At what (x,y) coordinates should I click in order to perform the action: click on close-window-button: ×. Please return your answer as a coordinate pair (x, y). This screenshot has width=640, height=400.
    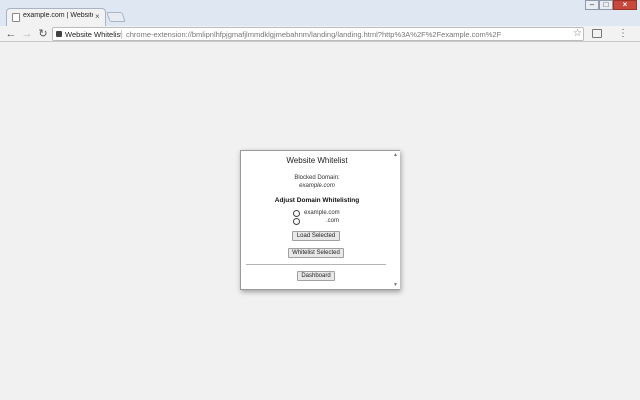
    Looking at the image, I should click on (625, 5).